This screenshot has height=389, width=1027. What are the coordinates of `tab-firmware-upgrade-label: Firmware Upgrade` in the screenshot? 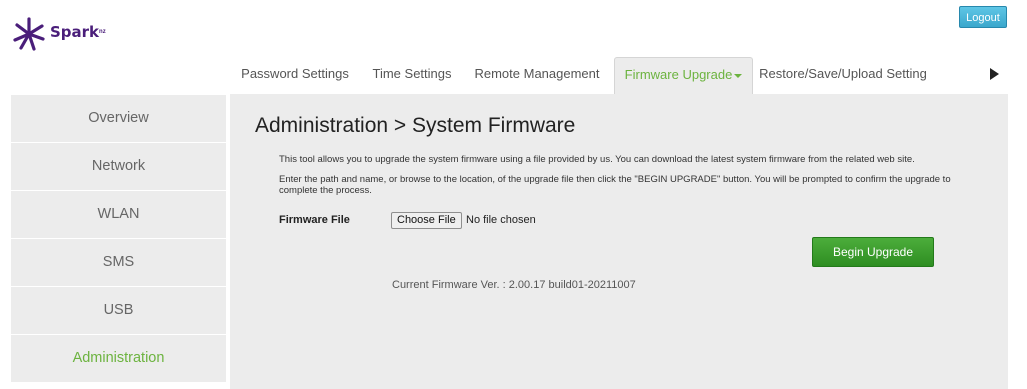 It's located at (678, 74).